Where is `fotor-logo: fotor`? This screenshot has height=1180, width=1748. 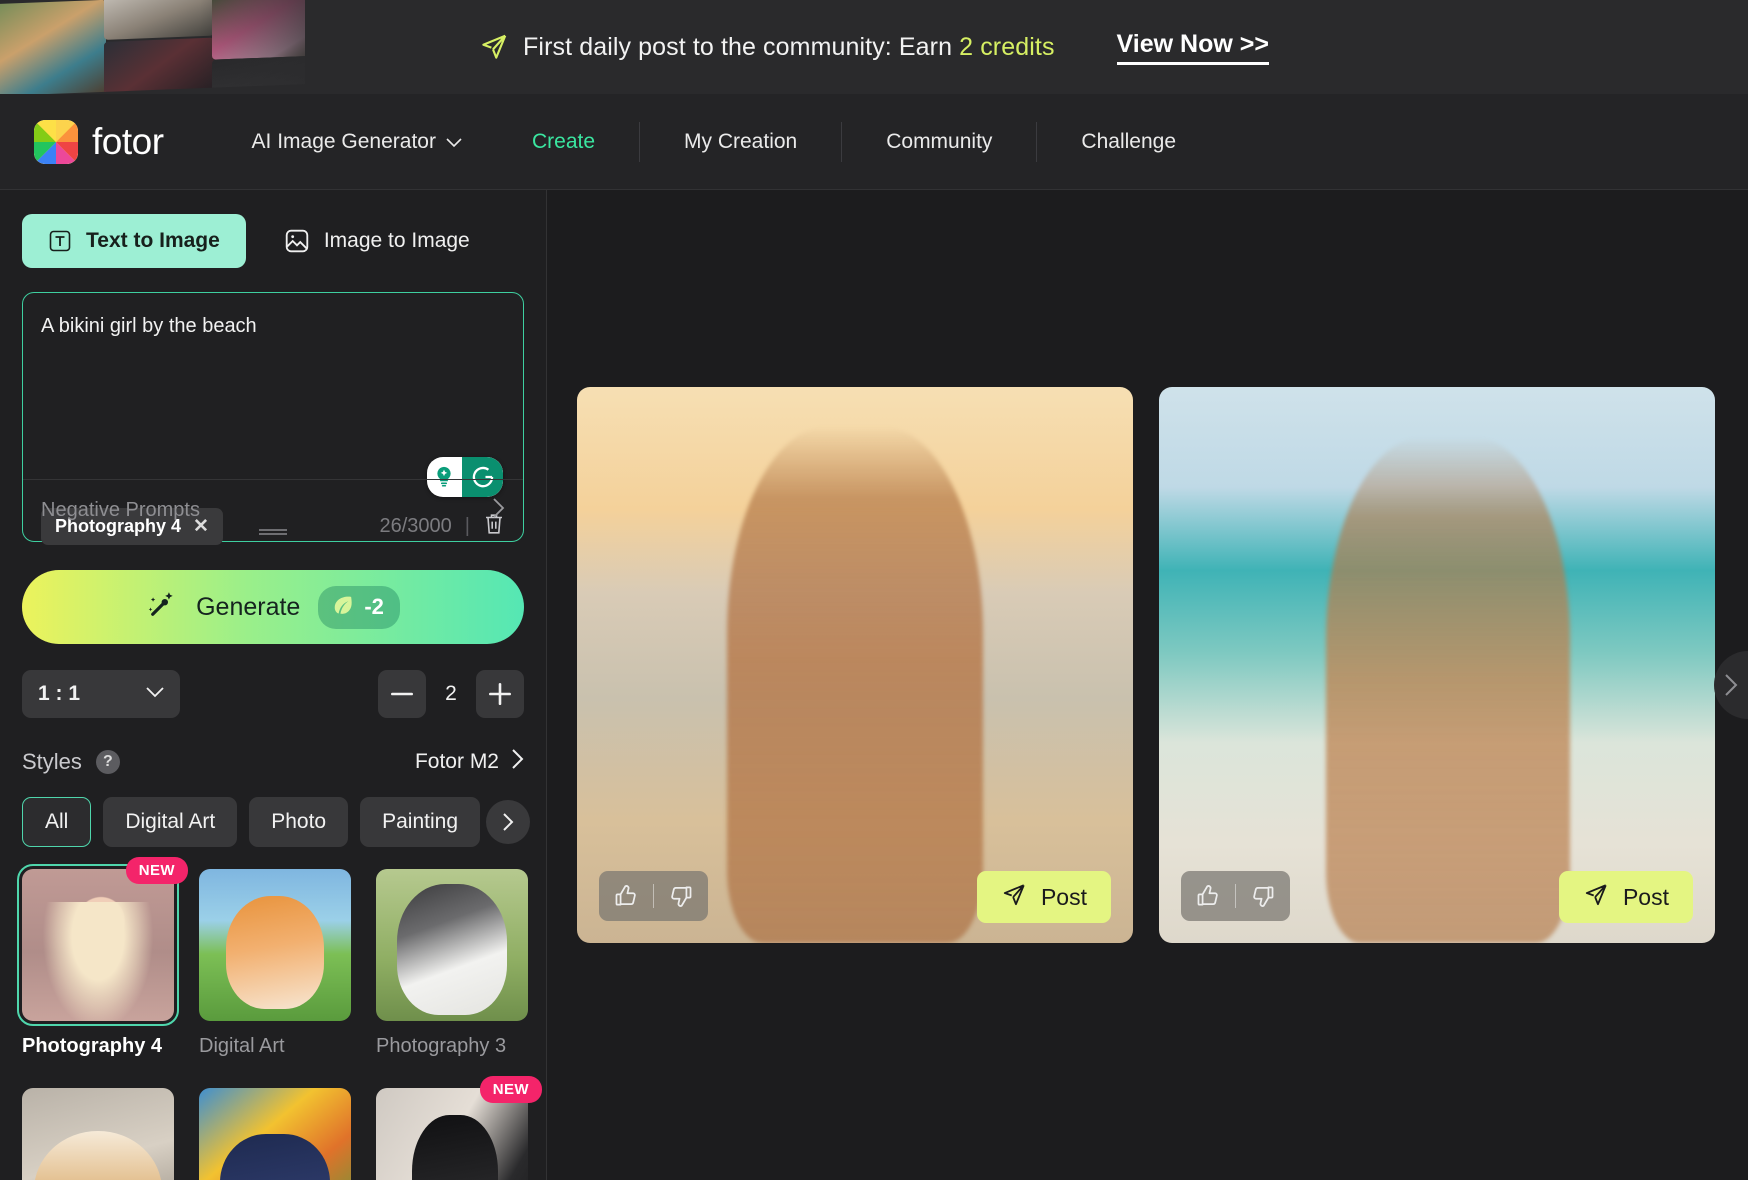 fotor-logo: fotor is located at coordinates (99, 141).